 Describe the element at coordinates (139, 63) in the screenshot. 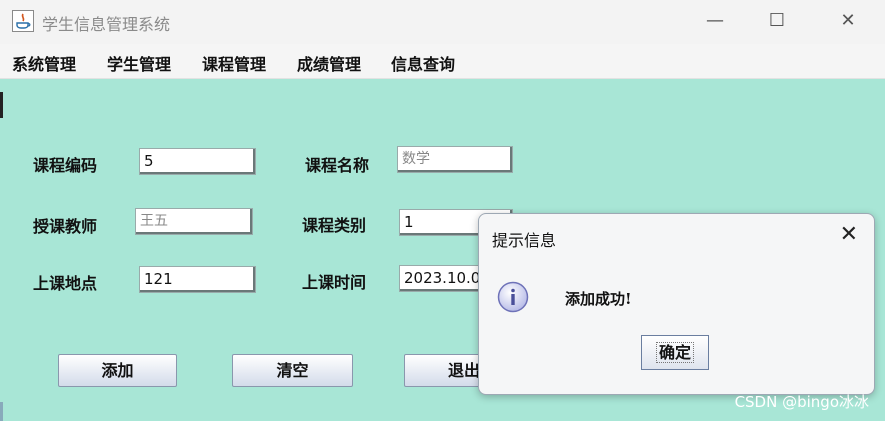

I see `menu-student-management: 学生管理` at that location.